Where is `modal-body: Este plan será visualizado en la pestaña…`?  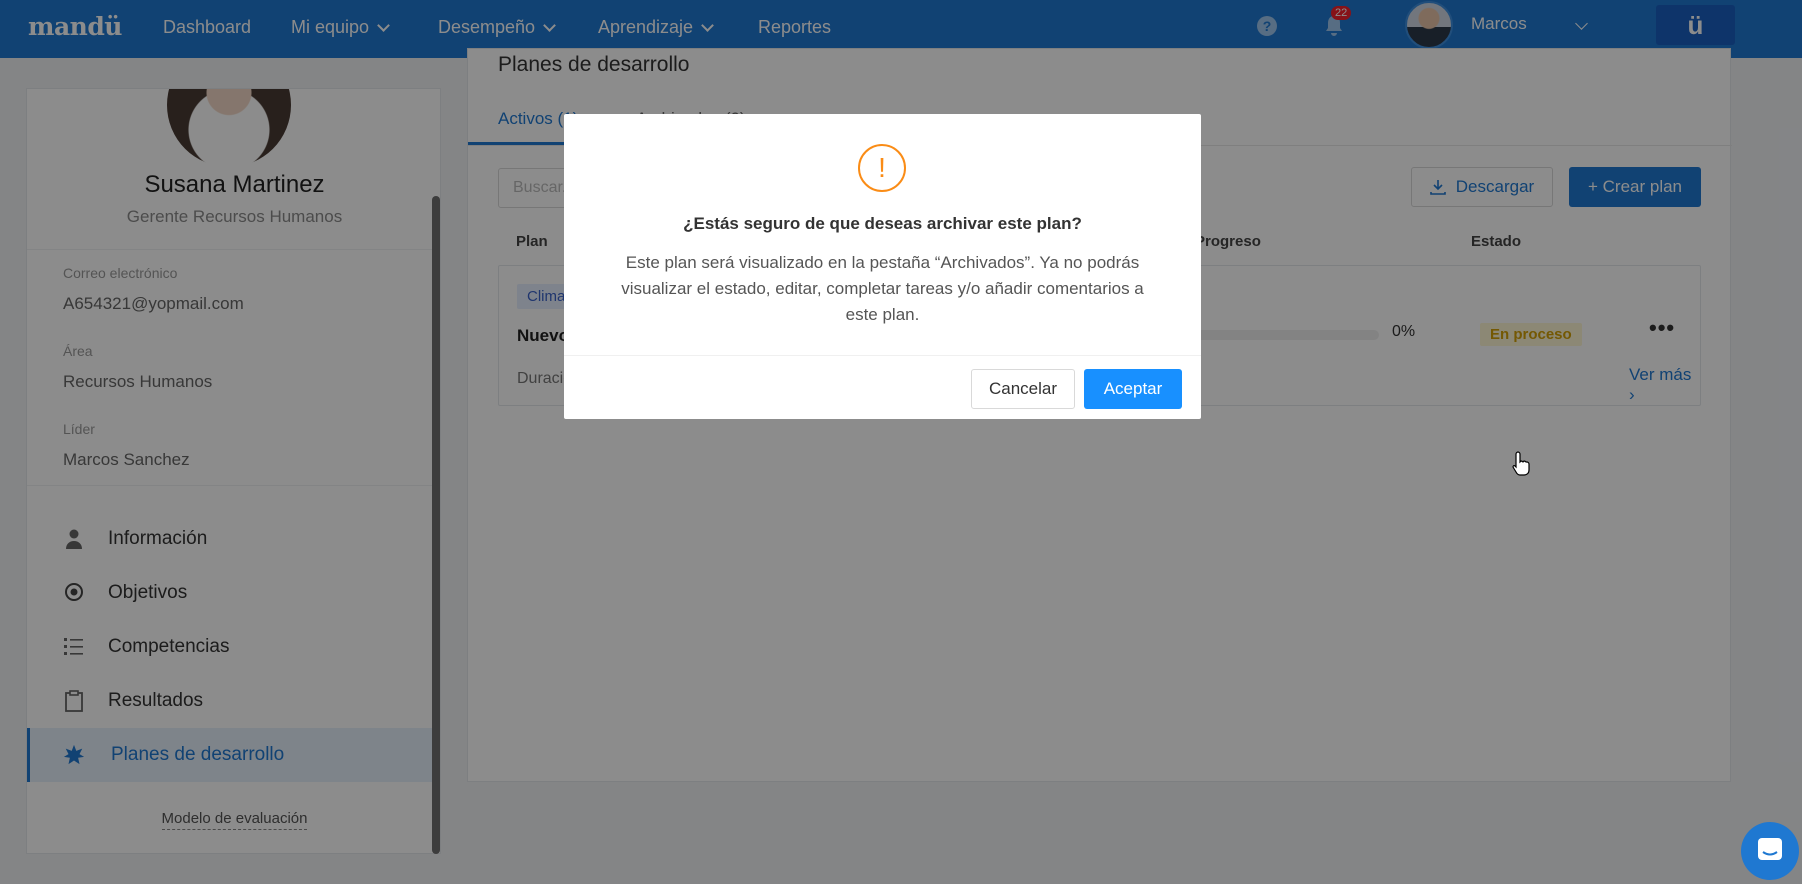
modal-body: Este plan será visualizado en la pestaña… is located at coordinates (882, 288).